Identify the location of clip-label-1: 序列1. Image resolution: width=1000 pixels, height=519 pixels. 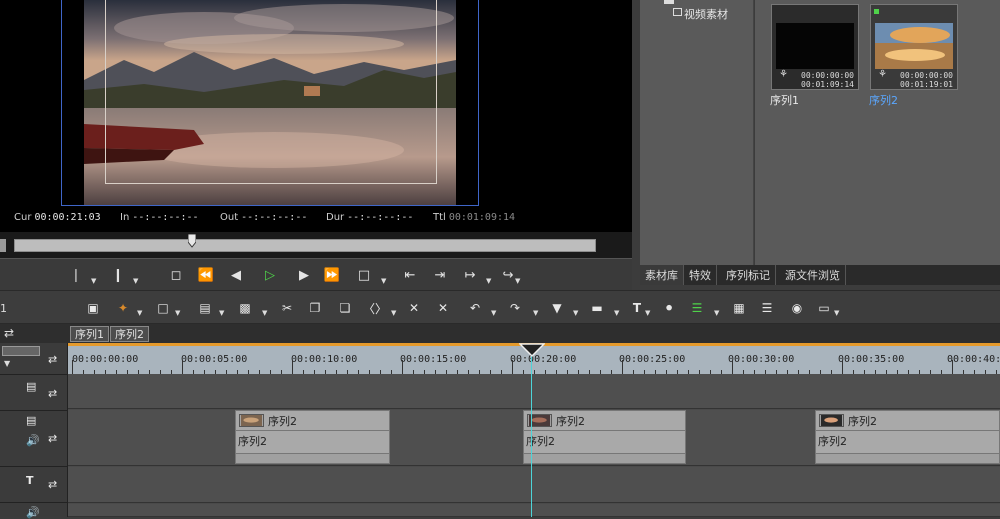
(784, 100).